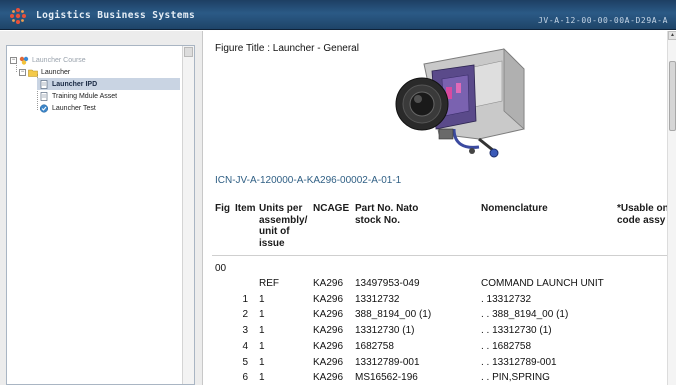 The height and width of the screenshot is (385, 676). What do you see at coordinates (643, 214) in the screenshot?
I see `header-usable-on-code: *Usable on code assy` at bounding box center [643, 214].